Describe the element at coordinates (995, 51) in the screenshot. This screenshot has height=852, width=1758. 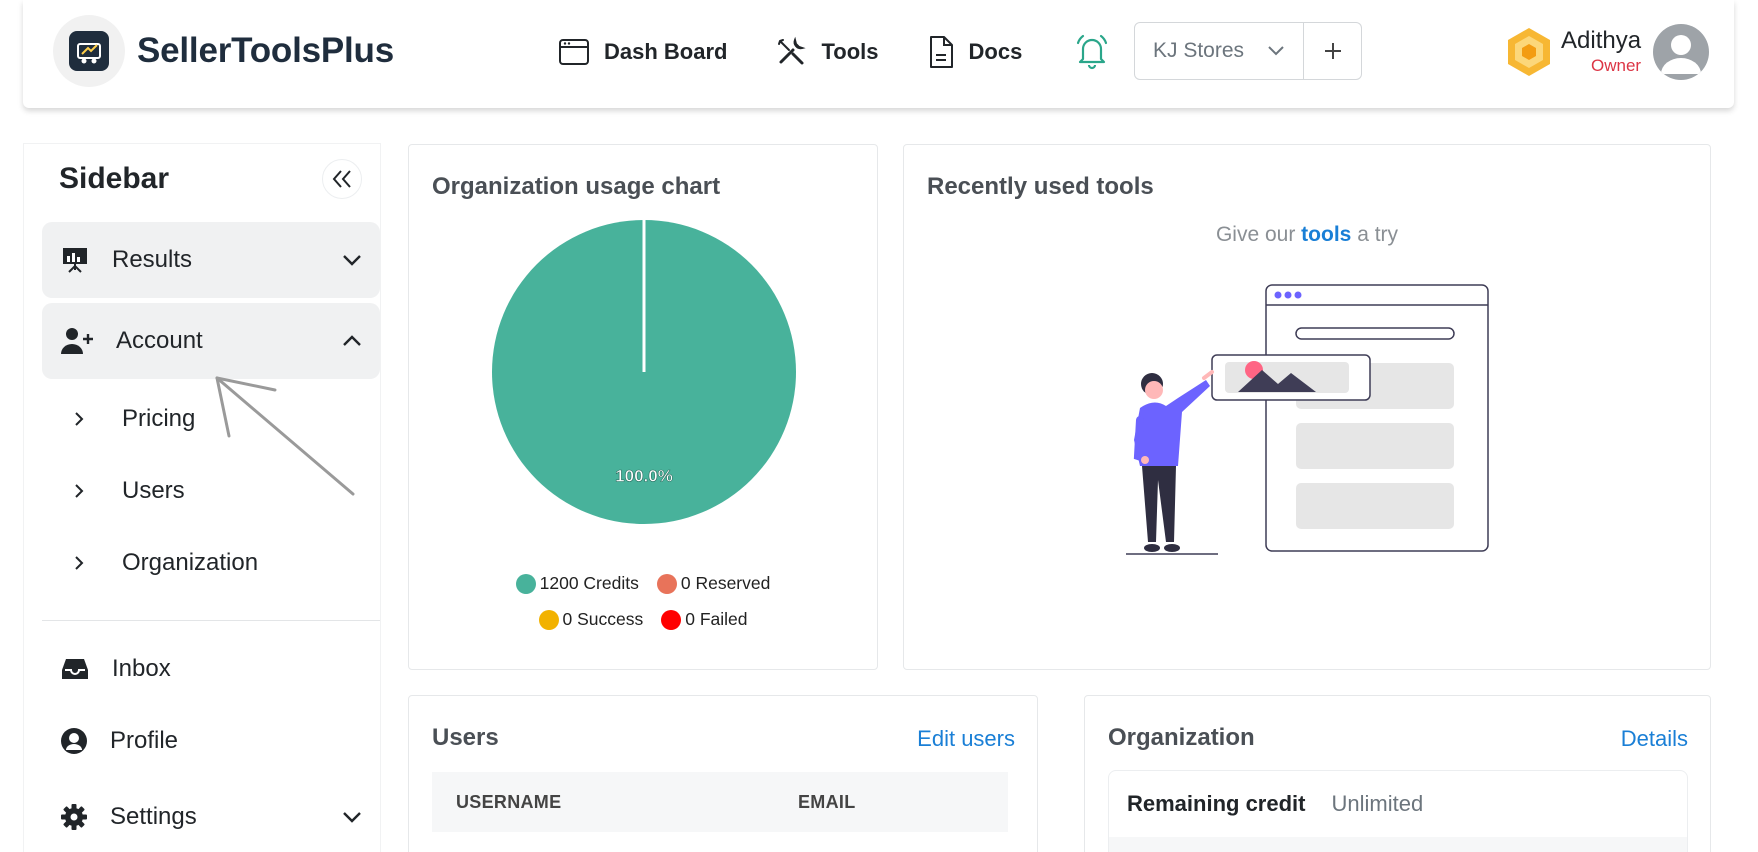
I see `nav-docs-label: Docs` at that location.